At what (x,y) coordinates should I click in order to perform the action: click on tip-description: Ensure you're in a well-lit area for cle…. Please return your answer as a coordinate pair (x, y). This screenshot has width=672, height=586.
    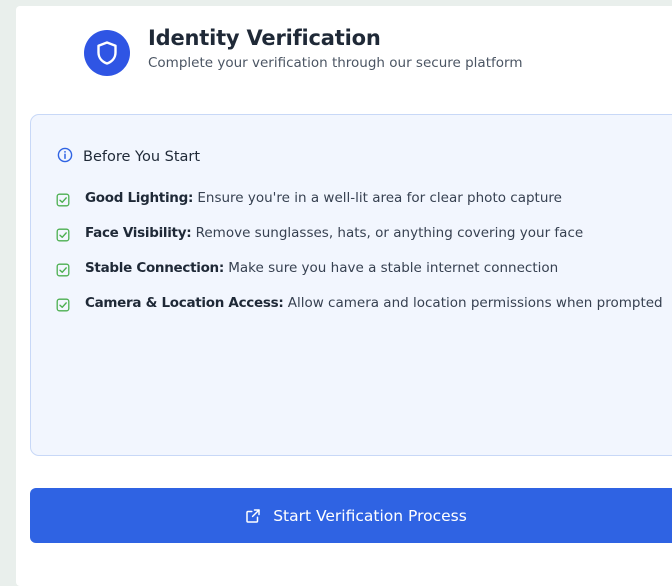
    Looking at the image, I should click on (377, 198).